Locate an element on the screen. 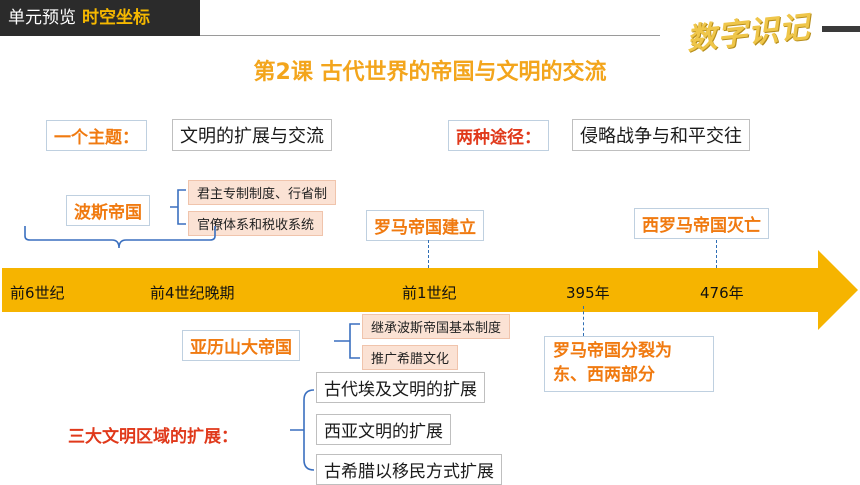 The image size is (860, 485). header-label: 单元预览 is located at coordinates (42, 18).